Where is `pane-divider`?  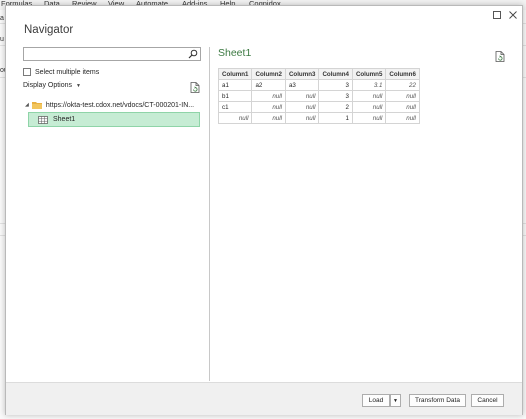 pane-divider is located at coordinates (209, 214).